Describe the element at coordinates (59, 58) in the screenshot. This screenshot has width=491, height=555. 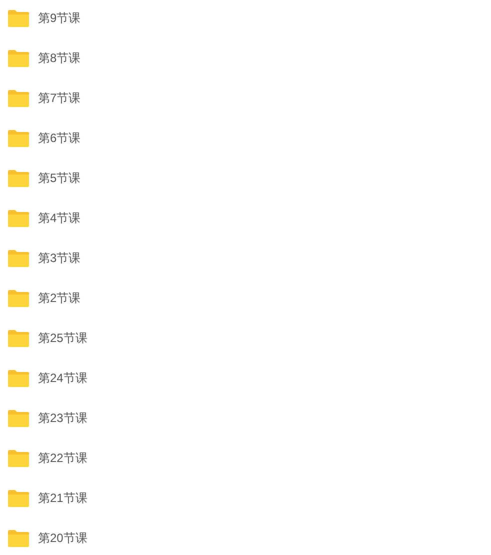
I see `folder-name: 第8节课` at that location.